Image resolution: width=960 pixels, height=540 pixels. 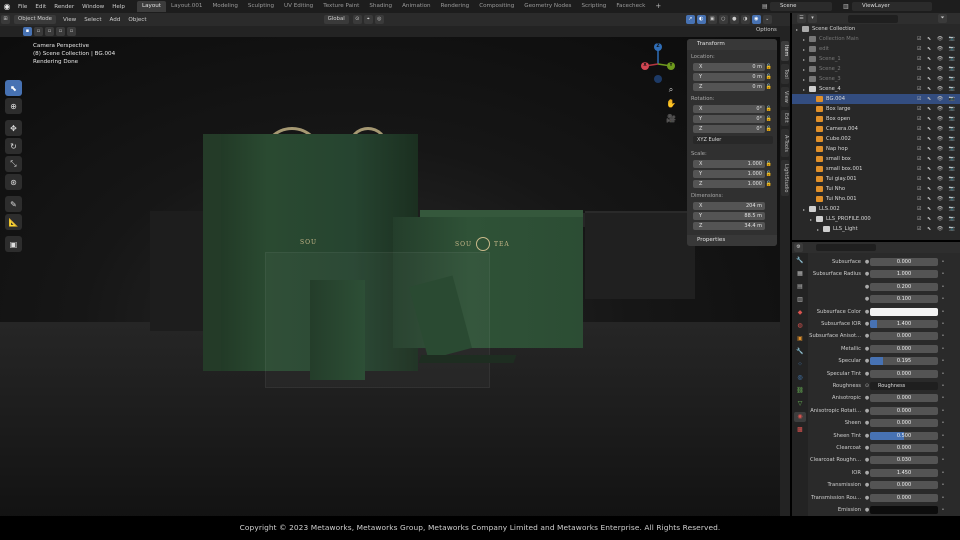 What do you see at coordinates (13, 244) in the screenshot?
I see `add-cube-tool-icon: ▣` at bounding box center [13, 244].